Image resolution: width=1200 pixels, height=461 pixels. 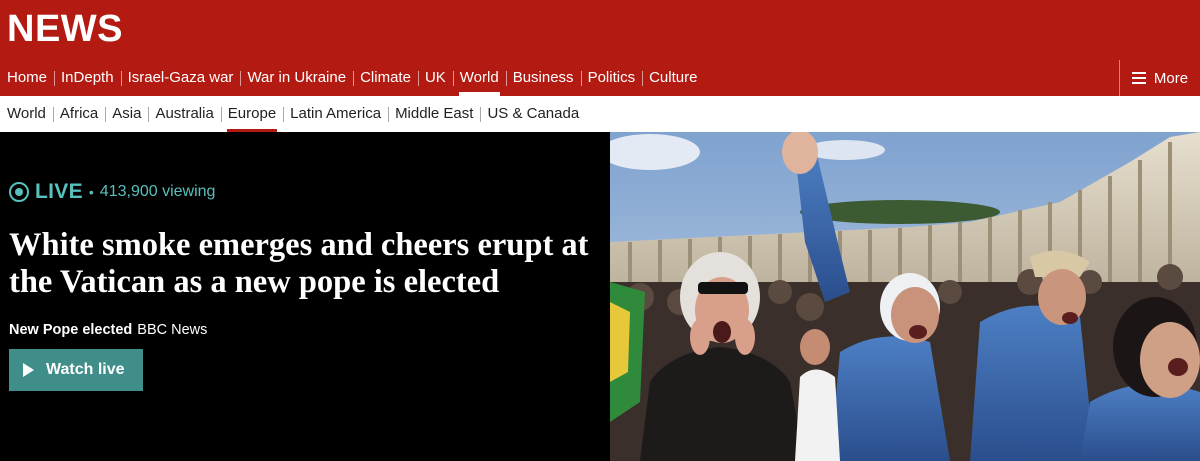 I want to click on masthead: NEWS, so click(x=600, y=30).